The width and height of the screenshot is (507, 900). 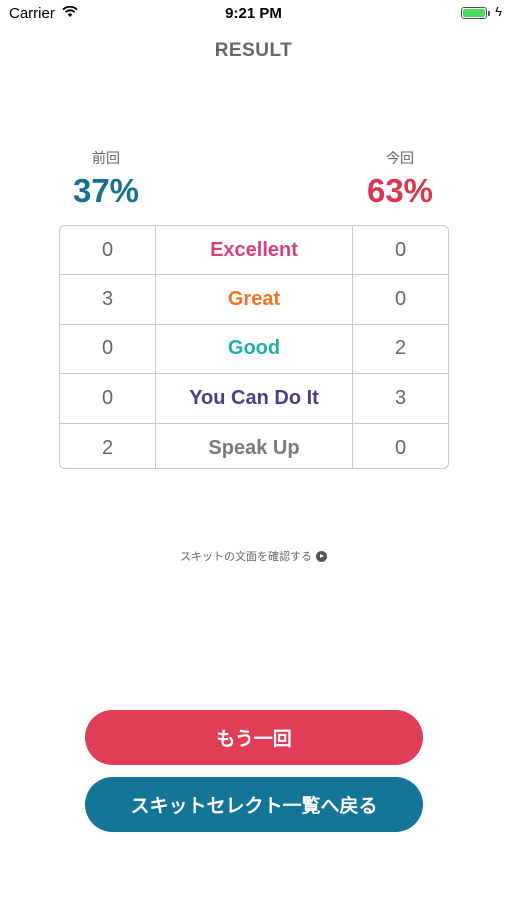 I want to click on table-row: 2 Speak Up 0, so click(x=254, y=445).